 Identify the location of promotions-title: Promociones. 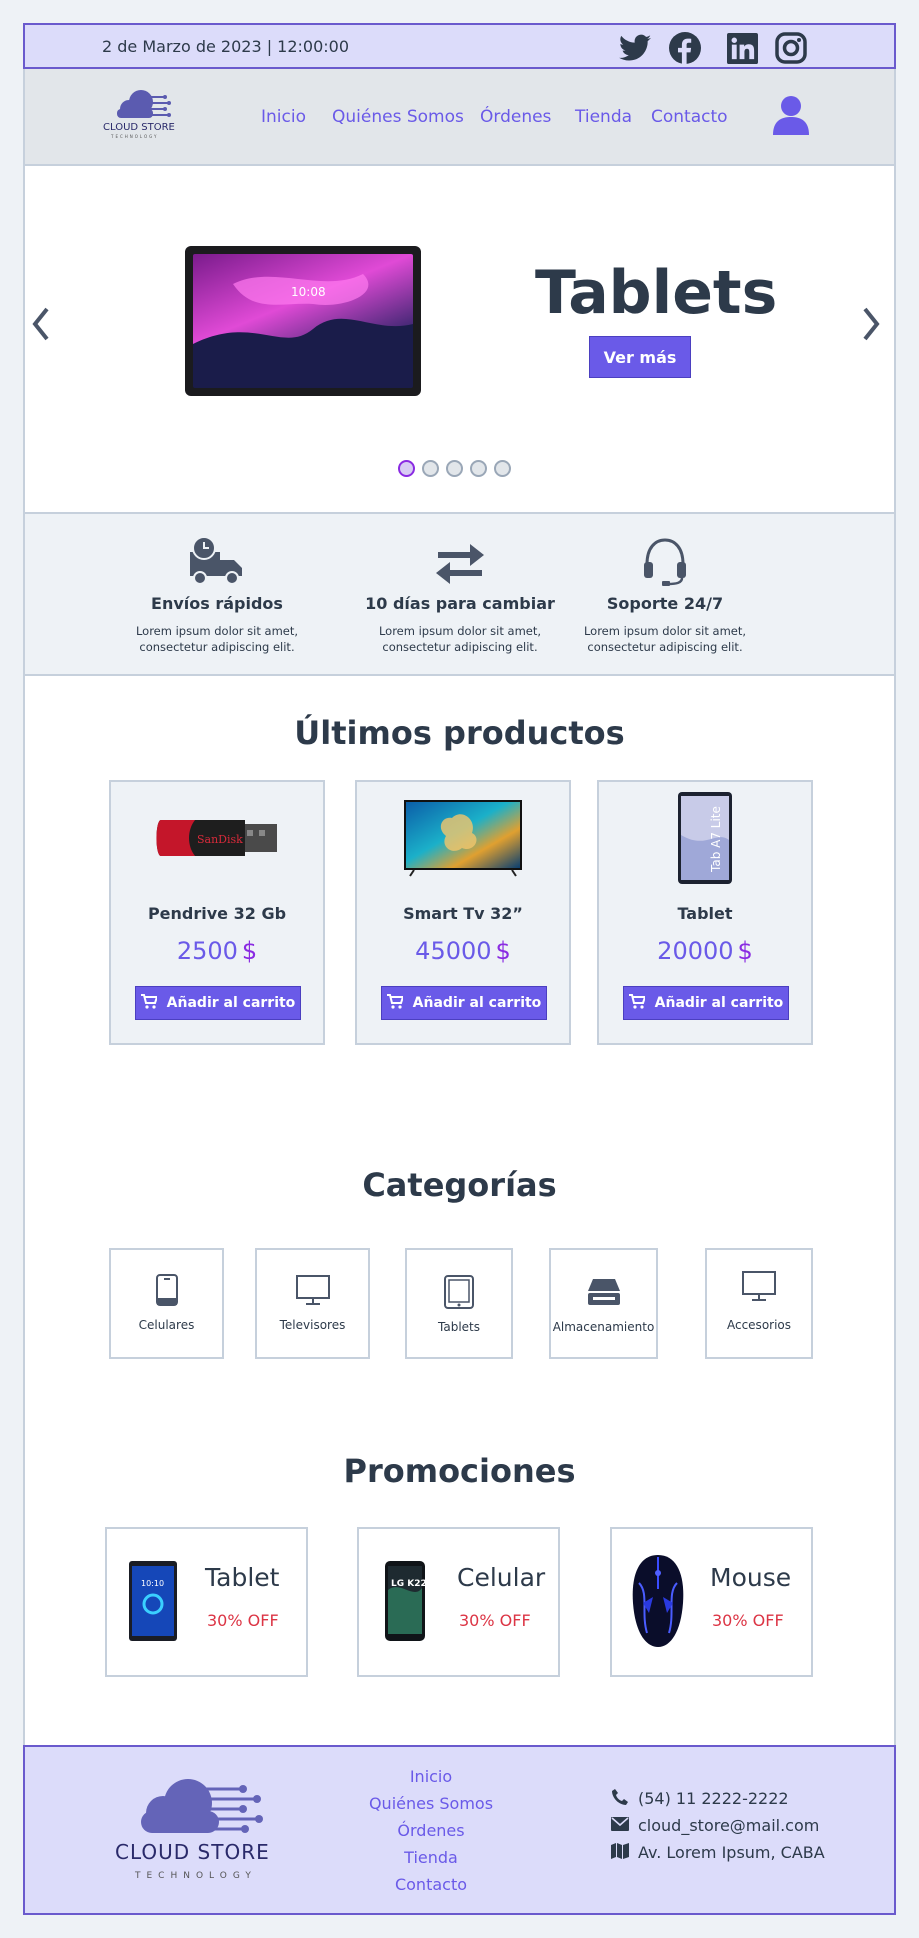
(459, 1471).